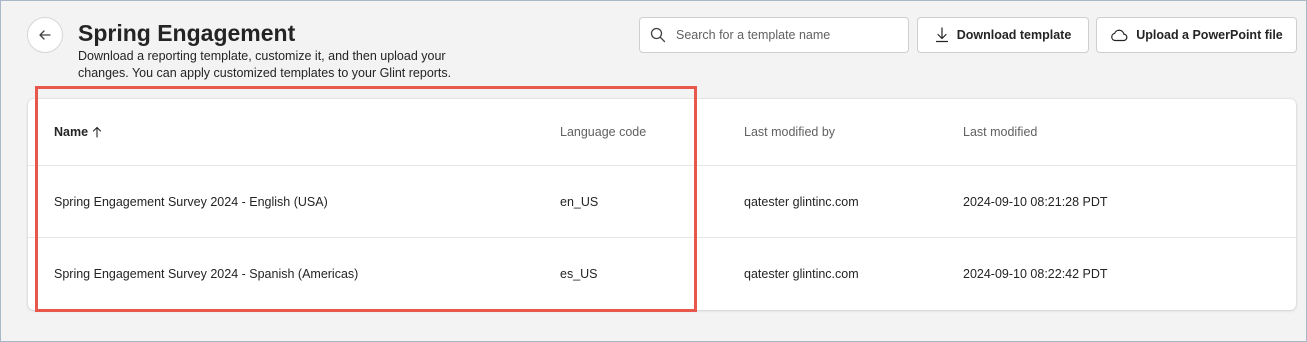 Image resolution: width=1307 pixels, height=342 pixels. I want to click on search-box, so click(774, 35).